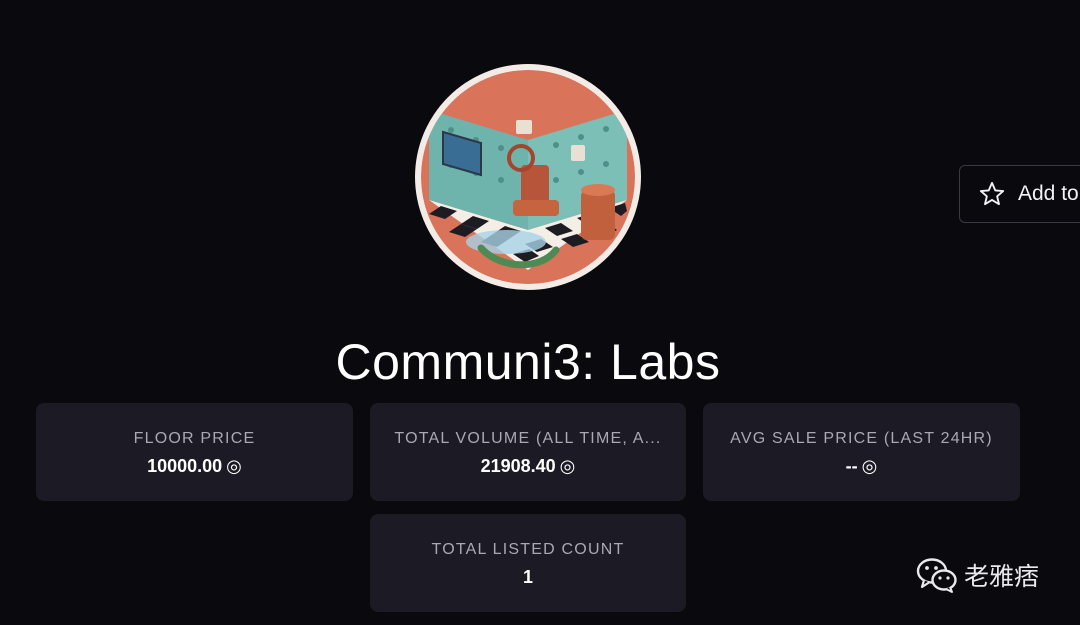 The width and height of the screenshot is (1080, 625). Describe the element at coordinates (518, 466) in the screenshot. I see `total-volume-amount: 21908.40` at that location.